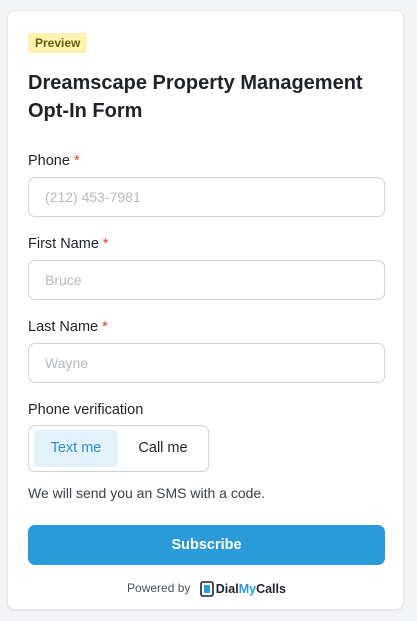  I want to click on phone-label: Phone *, so click(54, 161).